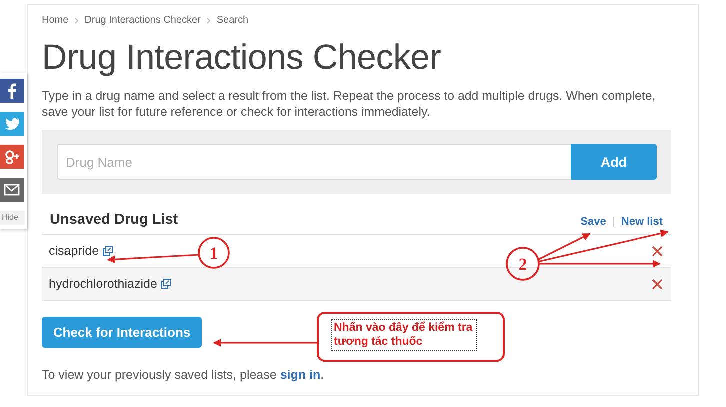 The width and height of the screenshot is (726, 407). Describe the element at coordinates (12, 124) in the screenshot. I see `bird-icon` at that location.